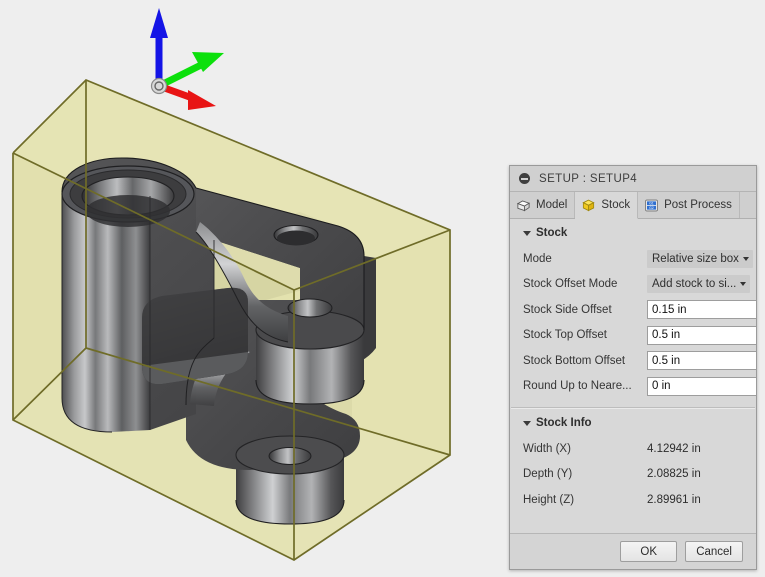 The width and height of the screenshot is (765, 577). I want to click on info-value-width-x: 4.12942 in, so click(674, 448).